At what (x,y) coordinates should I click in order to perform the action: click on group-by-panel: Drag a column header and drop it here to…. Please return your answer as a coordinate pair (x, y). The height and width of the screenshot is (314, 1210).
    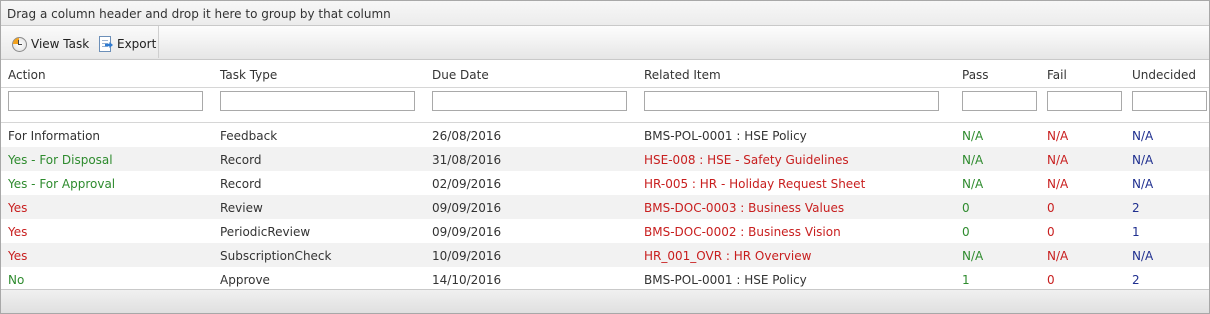
    Looking at the image, I should click on (605, 13).